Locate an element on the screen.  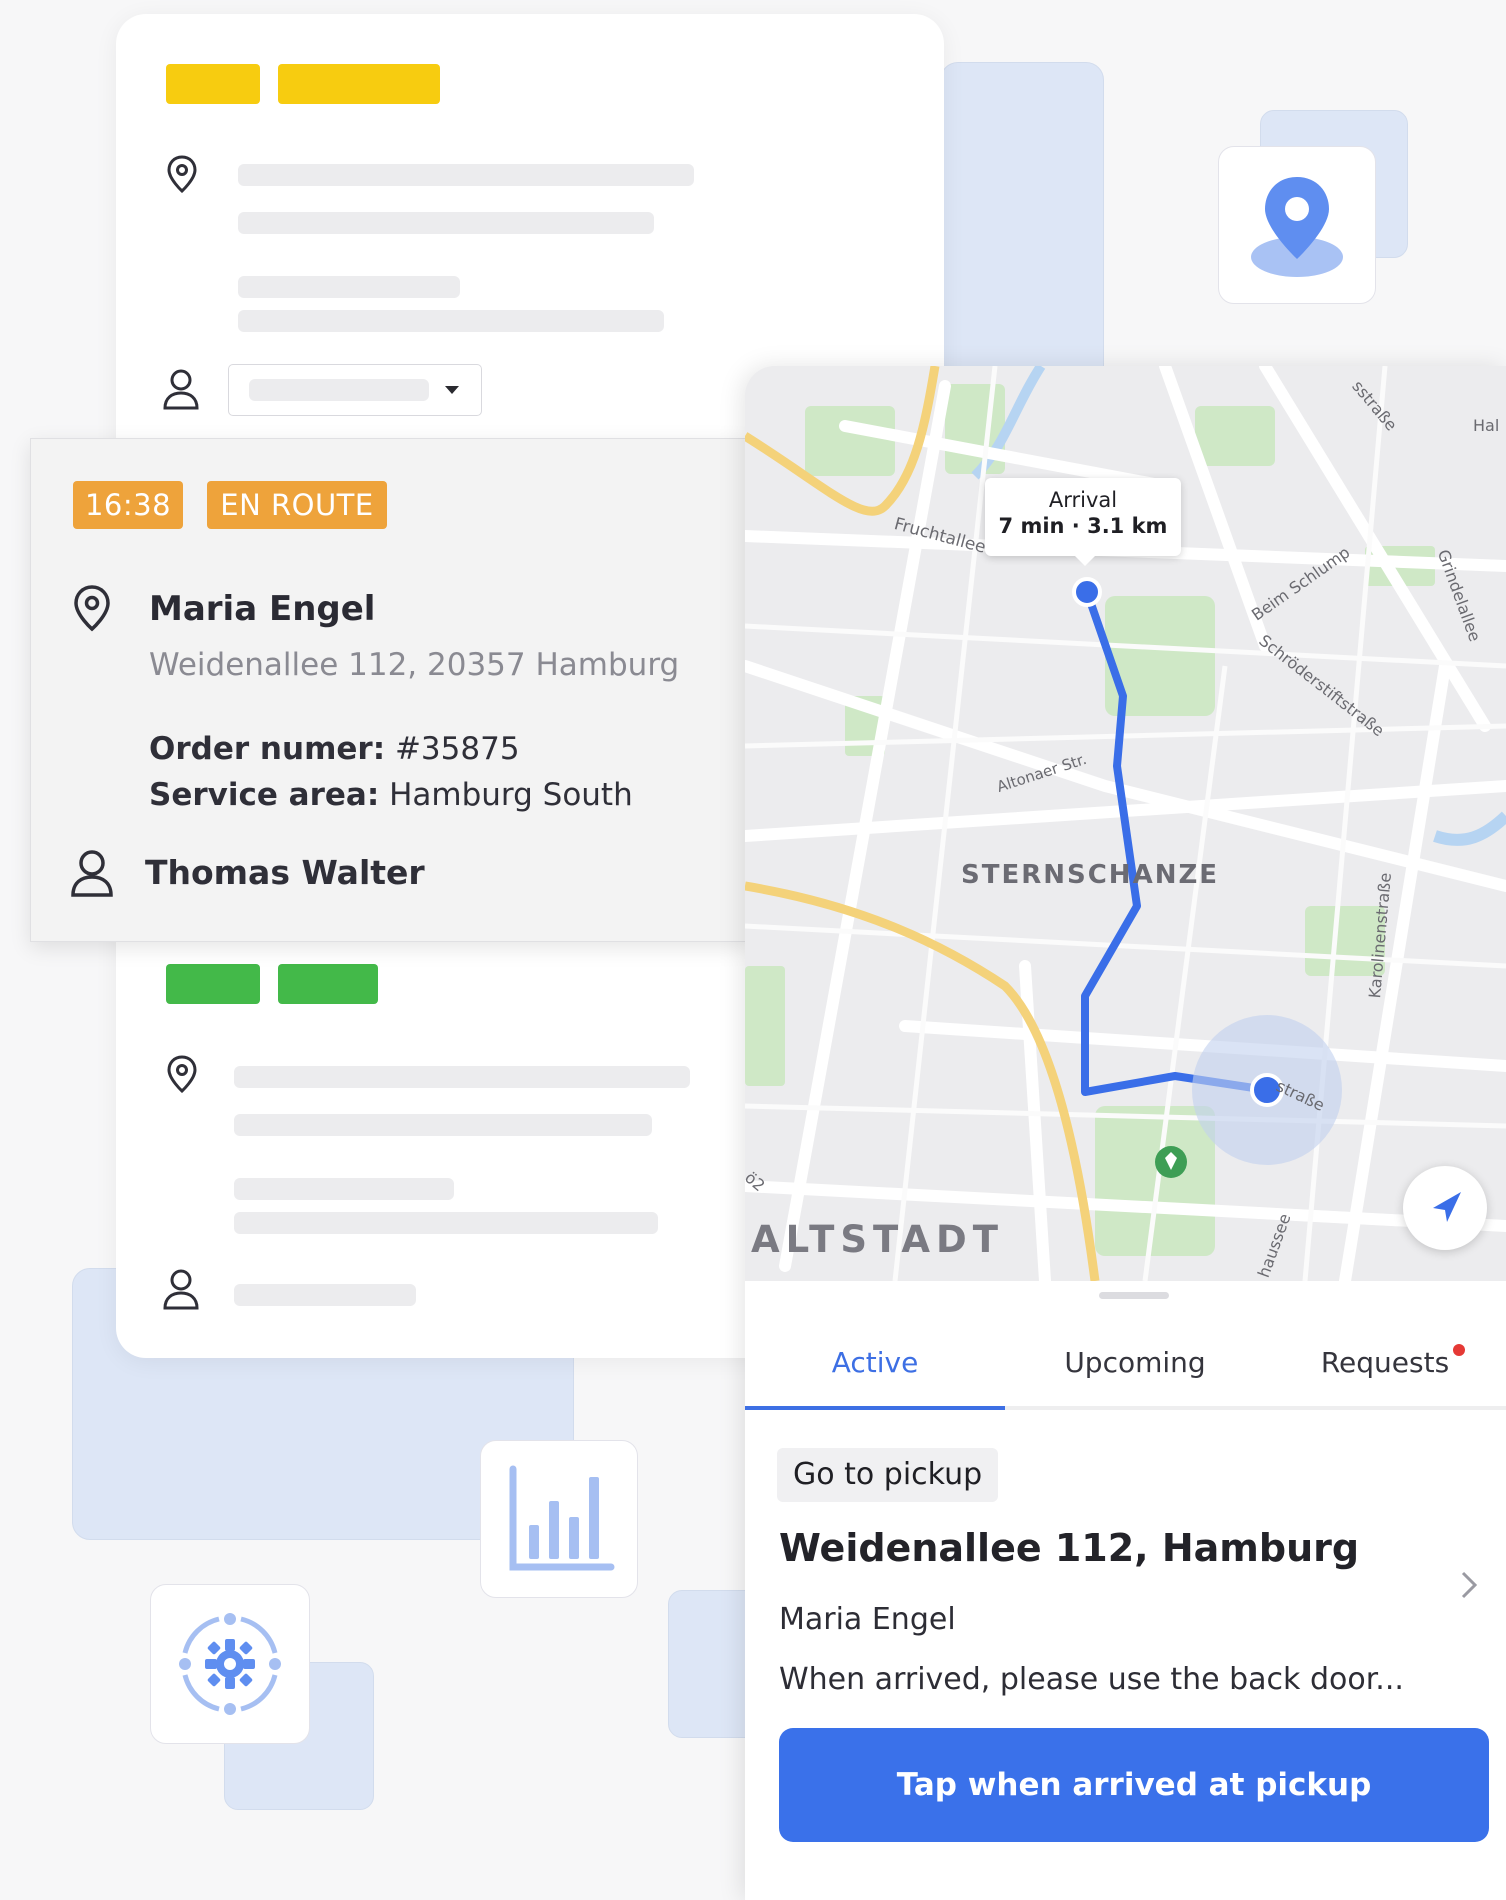
sheet-handle is located at coordinates (1134, 1295).